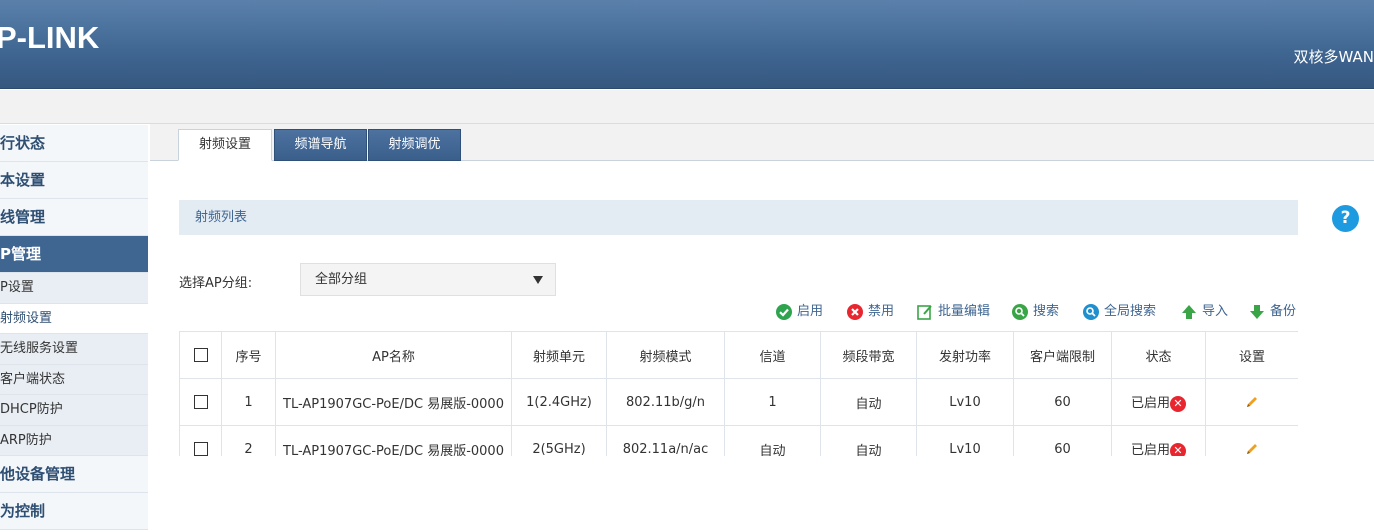 Image resolution: width=1374 pixels, height=532 pixels. I want to click on sidebar-item-wireless-service: 无线服务设置, so click(74, 349).